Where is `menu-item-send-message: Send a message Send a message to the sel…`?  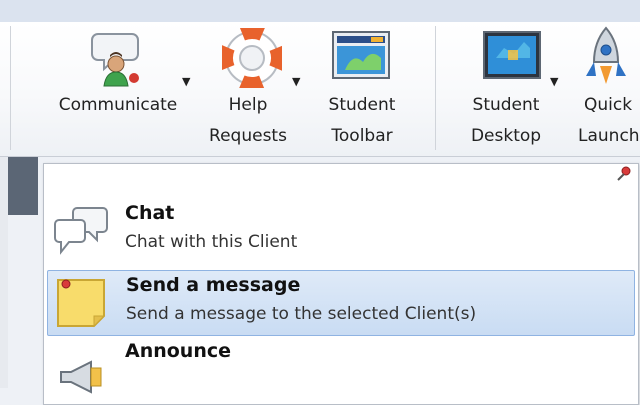 menu-item-send-message: Send a message Send a message to the sel… is located at coordinates (341, 303).